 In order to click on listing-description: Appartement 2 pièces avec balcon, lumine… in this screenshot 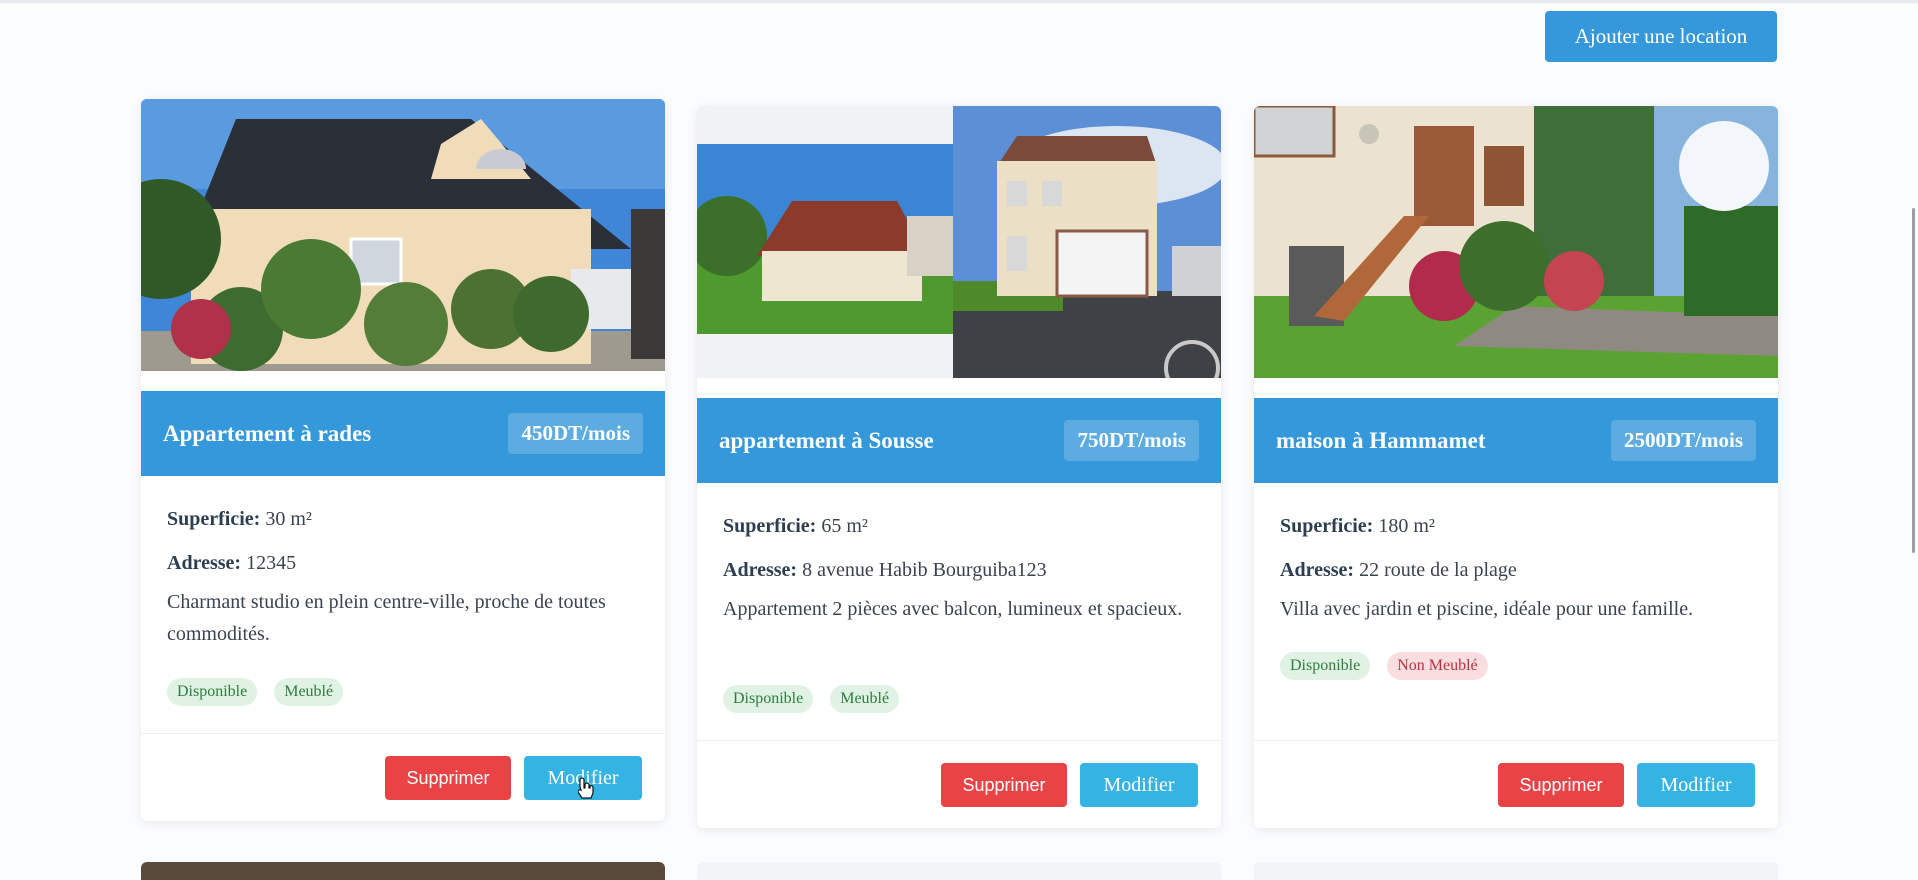, I will do `click(953, 609)`.